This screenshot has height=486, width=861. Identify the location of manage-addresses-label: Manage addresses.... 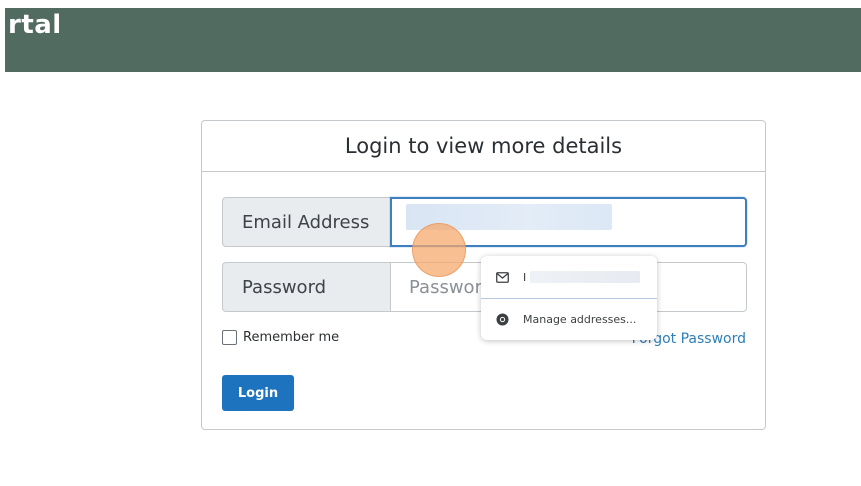
(580, 319).